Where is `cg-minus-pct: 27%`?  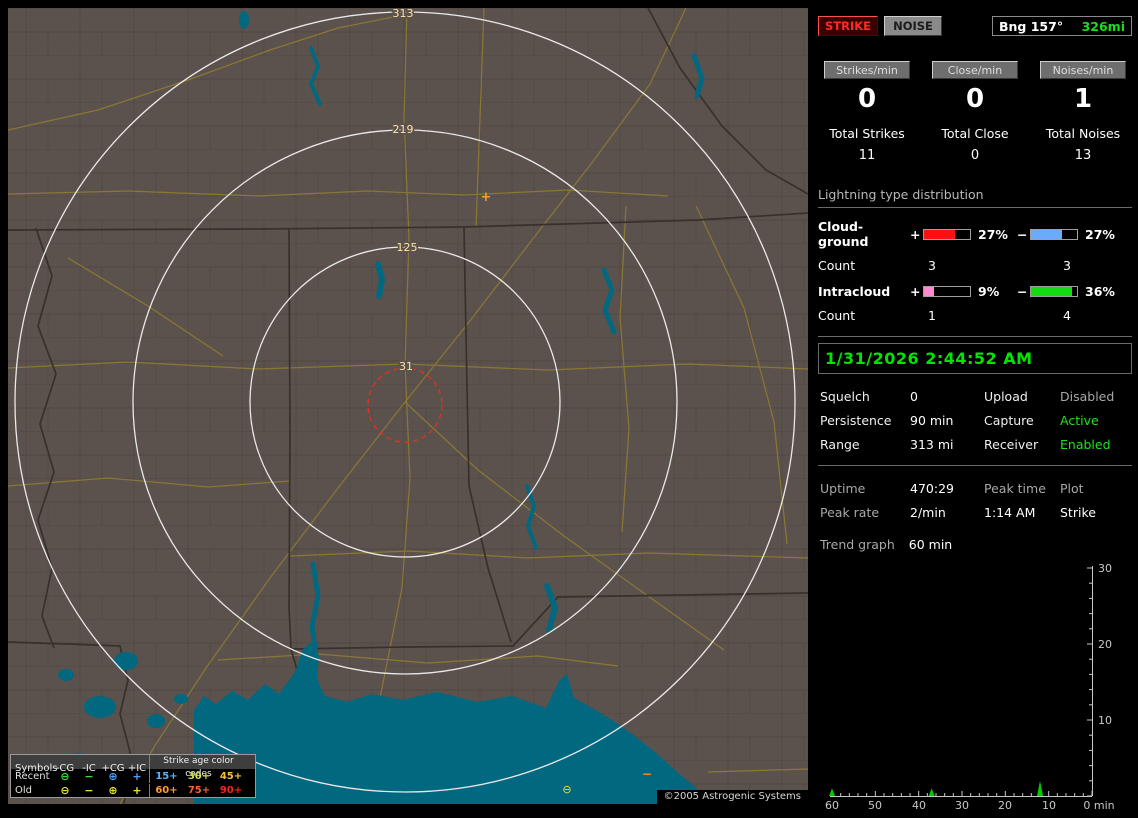 cg-minus-pct: 27% is located at coordinates (1100, 234).